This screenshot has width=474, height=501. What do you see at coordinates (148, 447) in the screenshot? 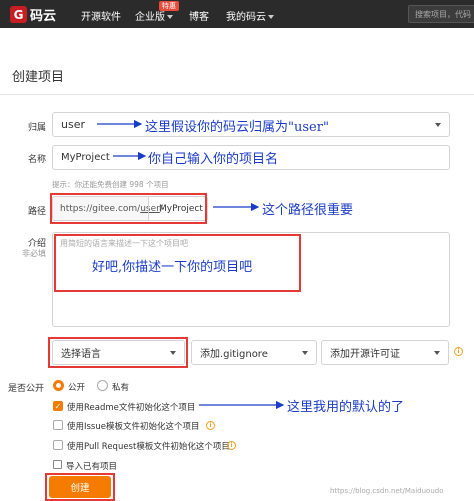
I see `pr-template-label: 使用Pull Request模板文件初始化这个项目` at bounding box center [148, 447].